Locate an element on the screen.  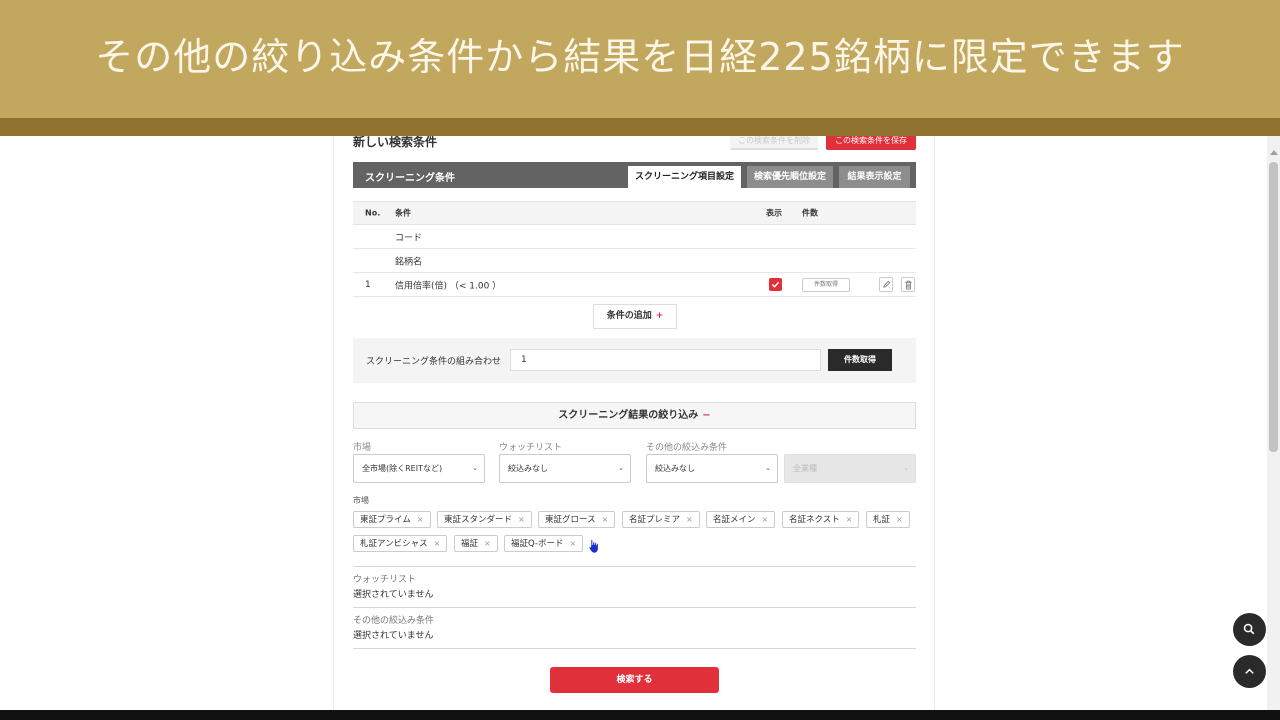
row-condition: 銘柄名 is located at coordinates (409, 262).